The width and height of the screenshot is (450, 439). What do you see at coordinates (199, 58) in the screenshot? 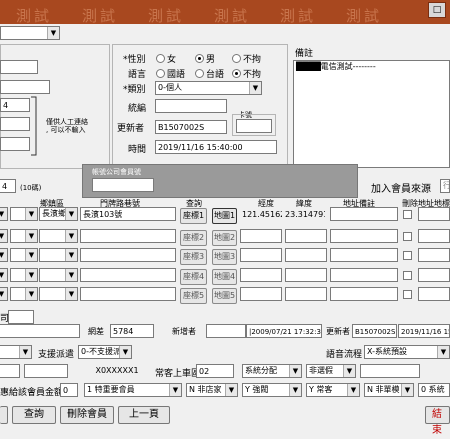
I see `gender-male-radio` at bounding box center [199, 58].